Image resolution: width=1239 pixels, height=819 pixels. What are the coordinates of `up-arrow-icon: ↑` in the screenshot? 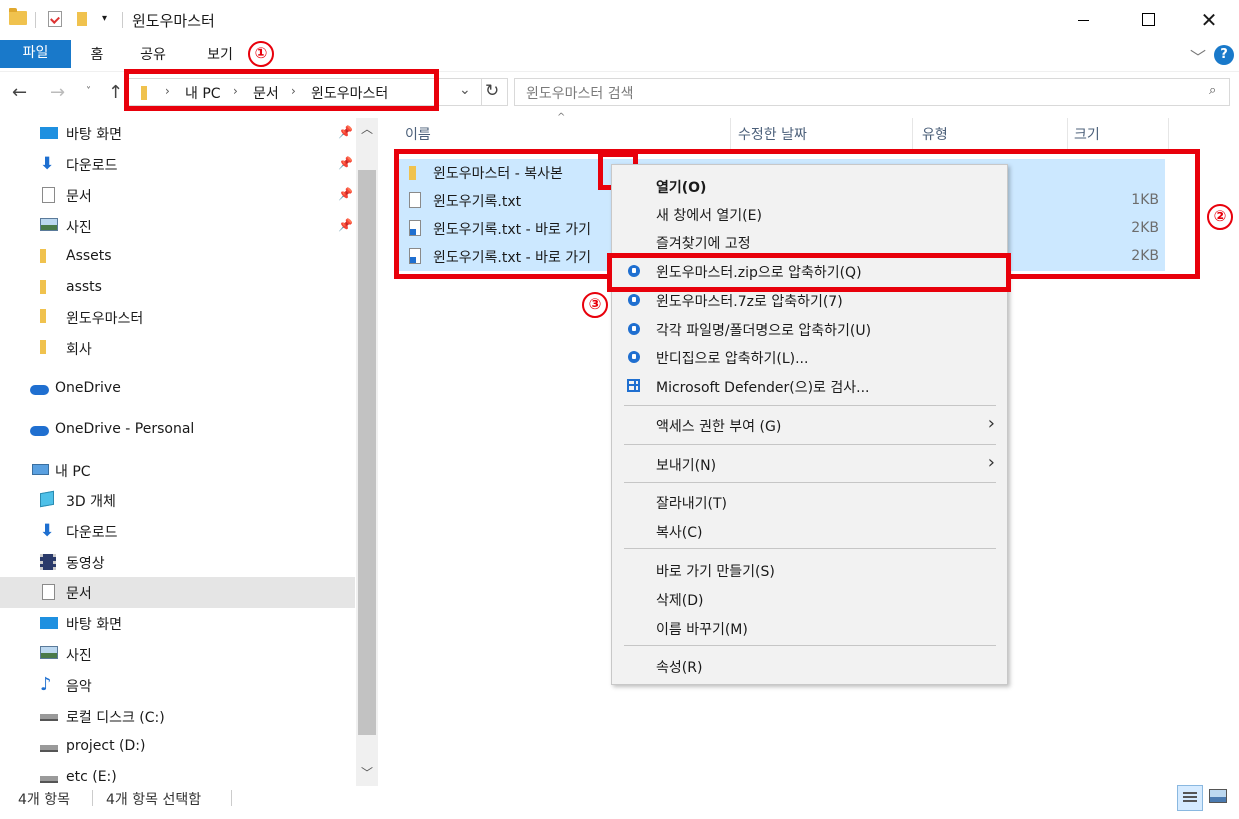 It's located at (115, 92).